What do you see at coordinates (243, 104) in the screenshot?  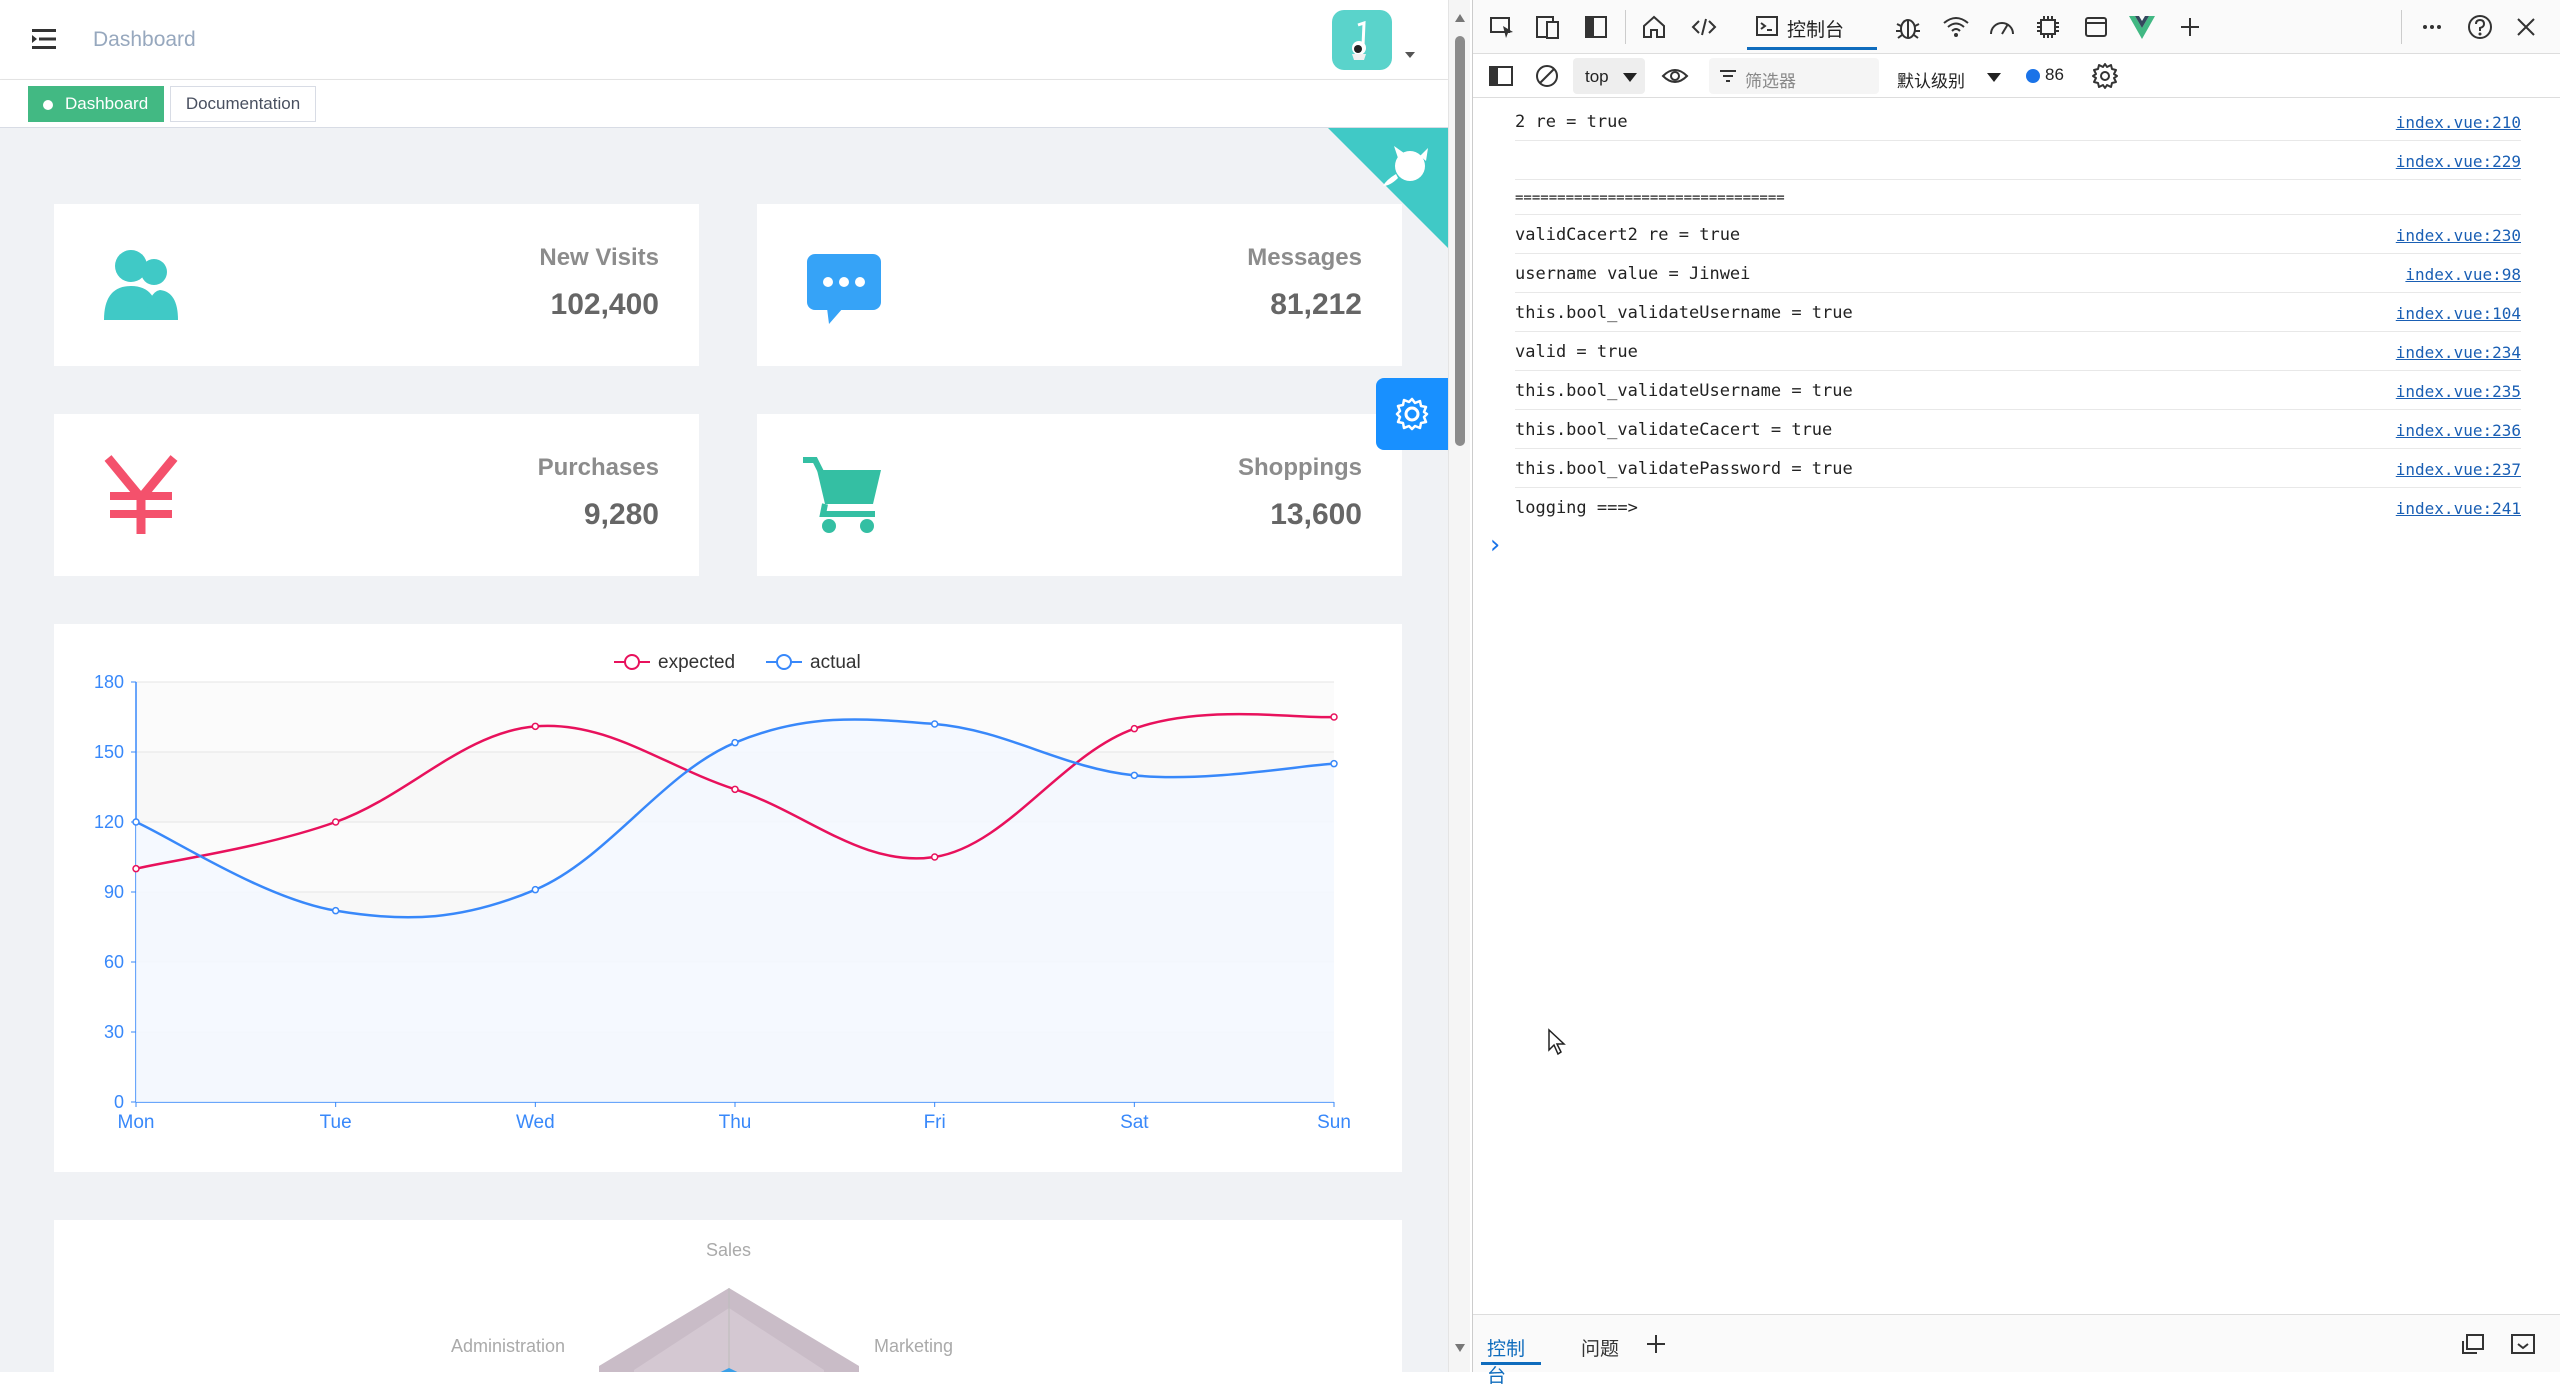 I see `tag-documentation: Documentation` at bounding box center [243, 104].